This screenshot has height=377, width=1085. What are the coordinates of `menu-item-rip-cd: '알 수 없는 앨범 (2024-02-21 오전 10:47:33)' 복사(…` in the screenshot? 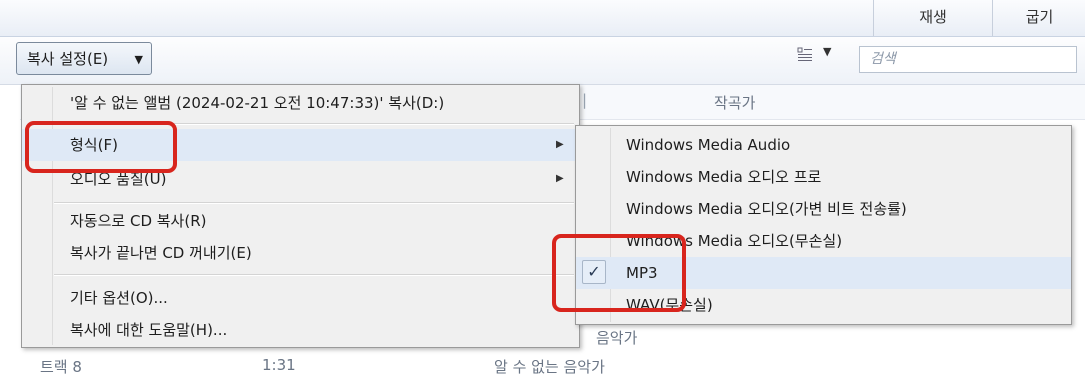 It's located at (300, 103).